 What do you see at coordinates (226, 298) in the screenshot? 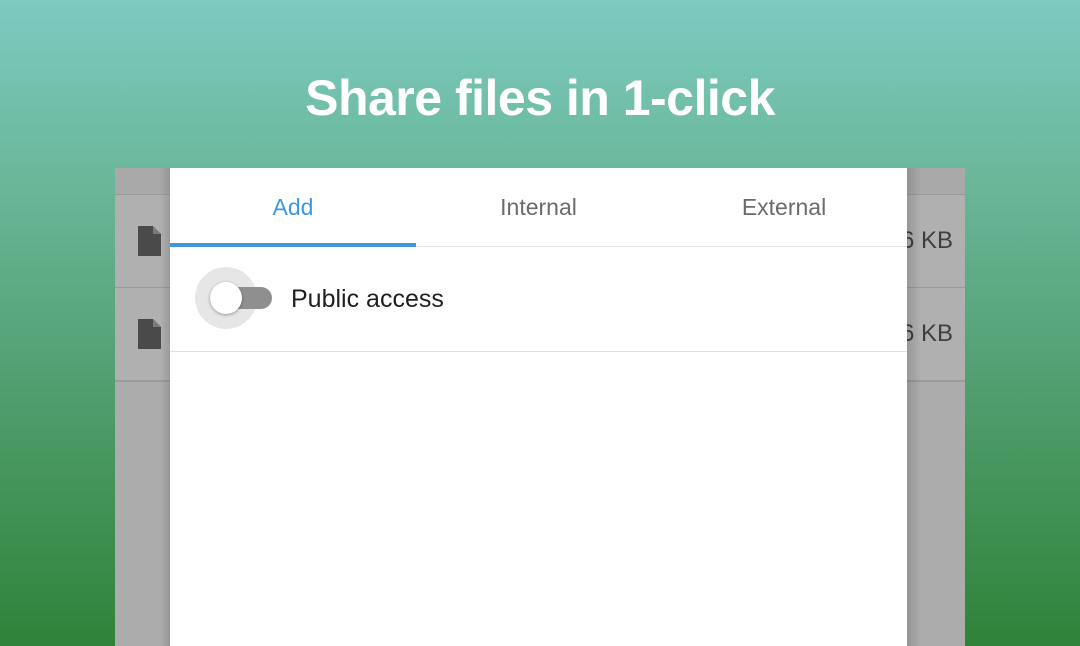
I see `toggle-thumb` at bounding box center [226, 298].